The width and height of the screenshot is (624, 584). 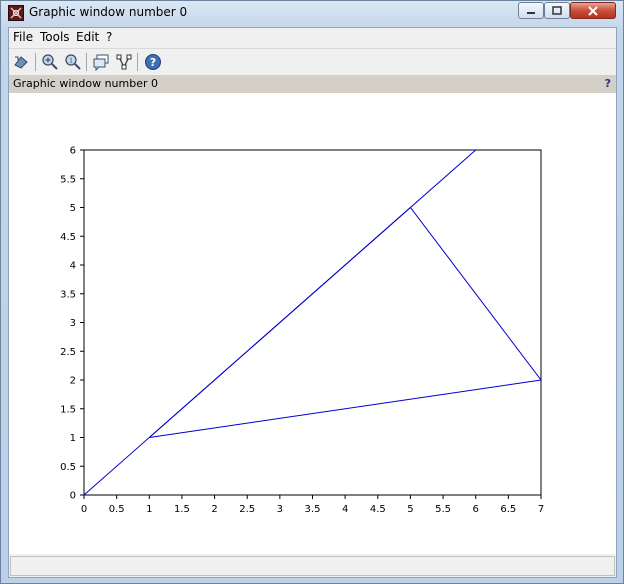 What do you see at coordinates (73, 381) in the screenshot?
I see `y-tick-label: 2` at bounding box center [73, 381].